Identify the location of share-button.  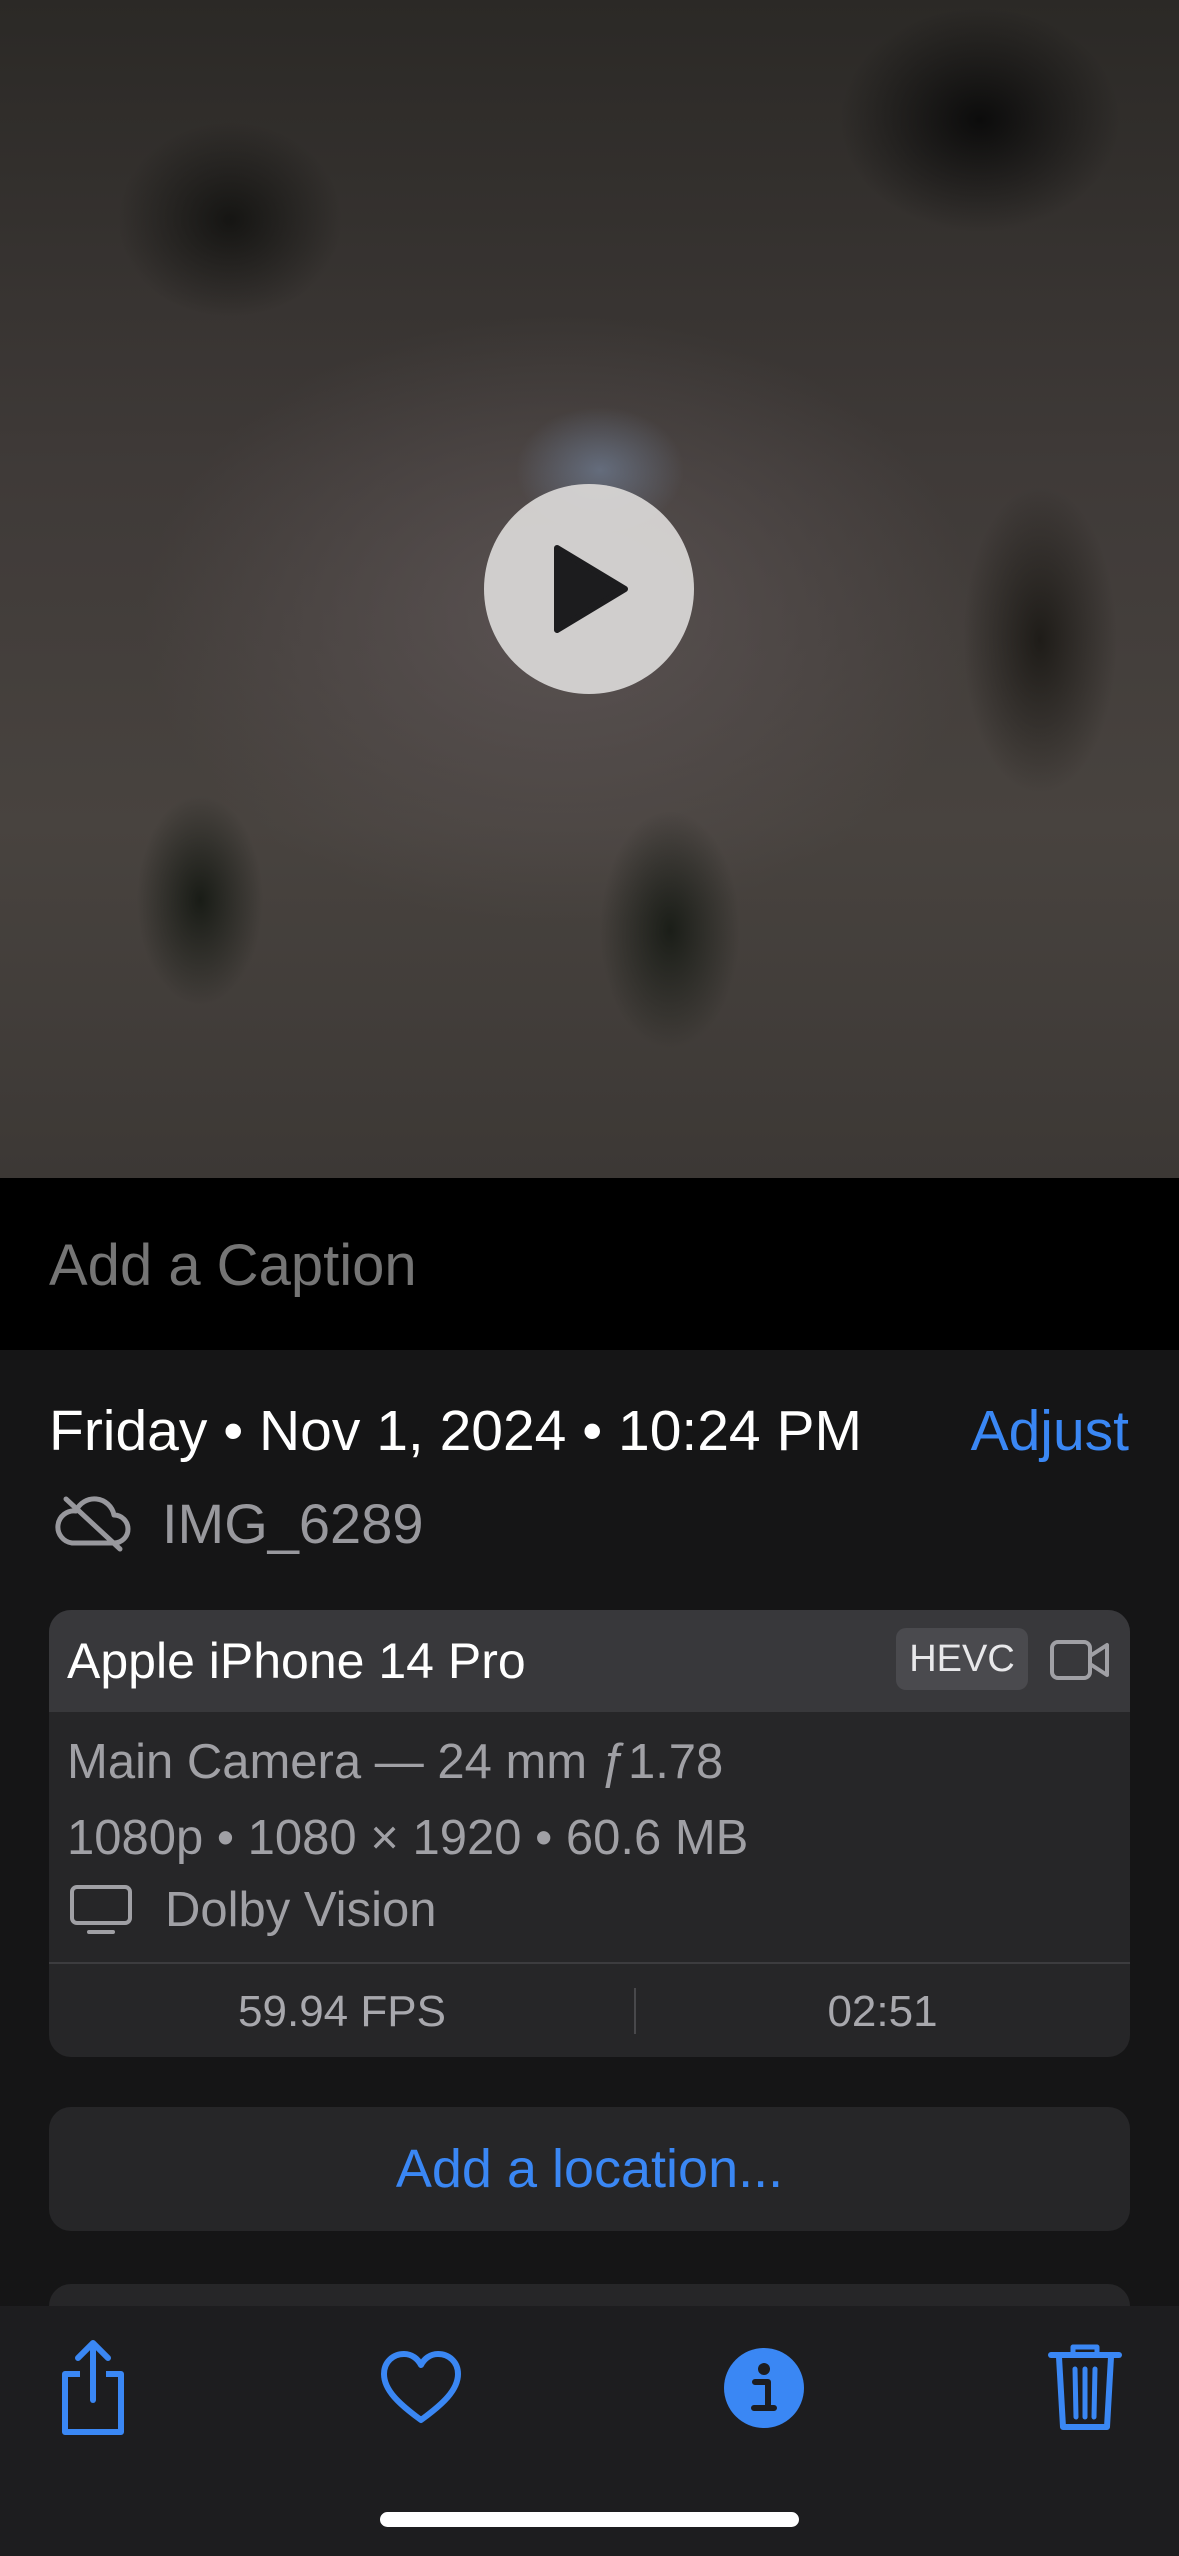
(93, 2388).